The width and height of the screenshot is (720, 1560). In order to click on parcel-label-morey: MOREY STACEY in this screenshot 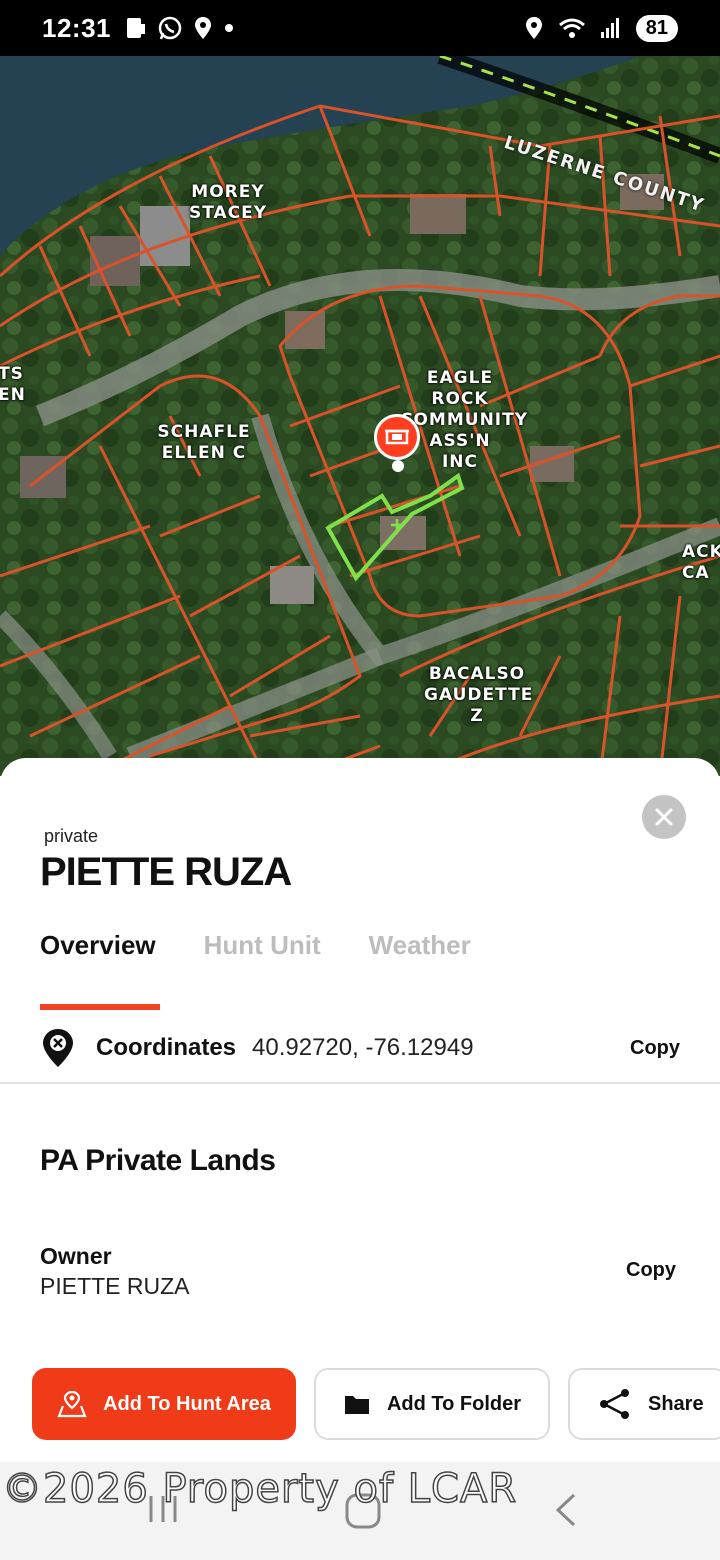, I will do `click(228, 203)`.